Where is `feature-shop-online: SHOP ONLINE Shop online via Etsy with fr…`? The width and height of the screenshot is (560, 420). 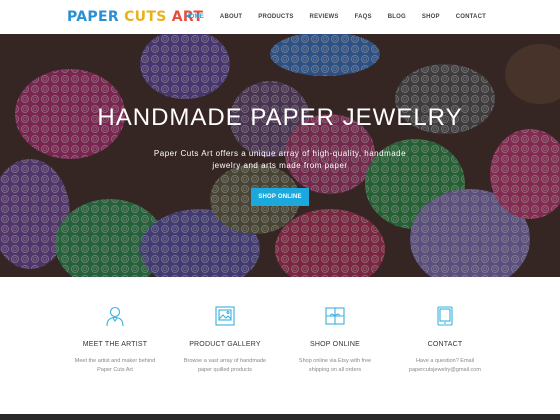
feature-shop-online: SHOP ONLINE Shop online via Etsy with fr… is located at coordinates (335, 350).